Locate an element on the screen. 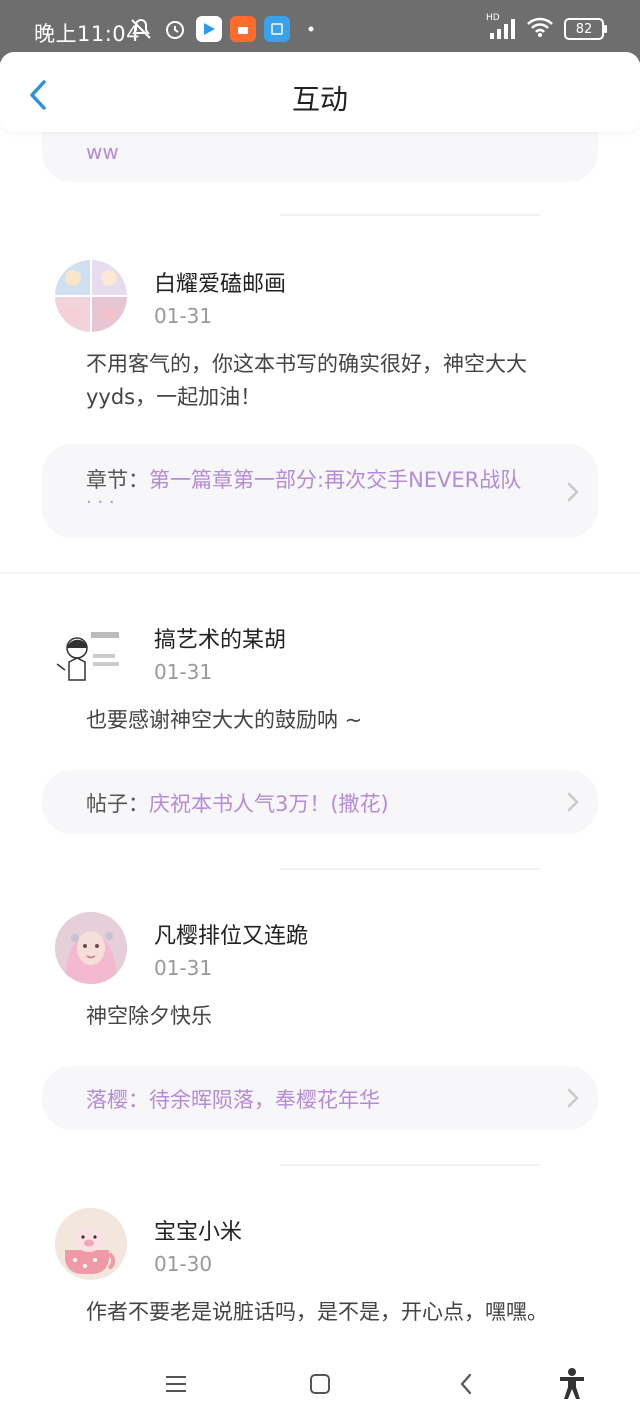  reference-line: 章节：第一篇章第一部分:再次交手NEVER战队 is located at coordinates (303, 479).